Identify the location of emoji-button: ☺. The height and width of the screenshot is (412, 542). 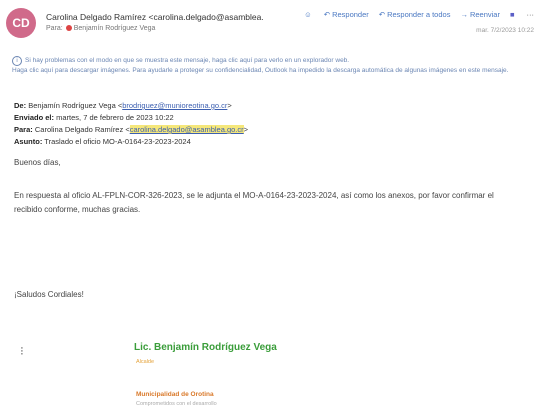
(309, 14).